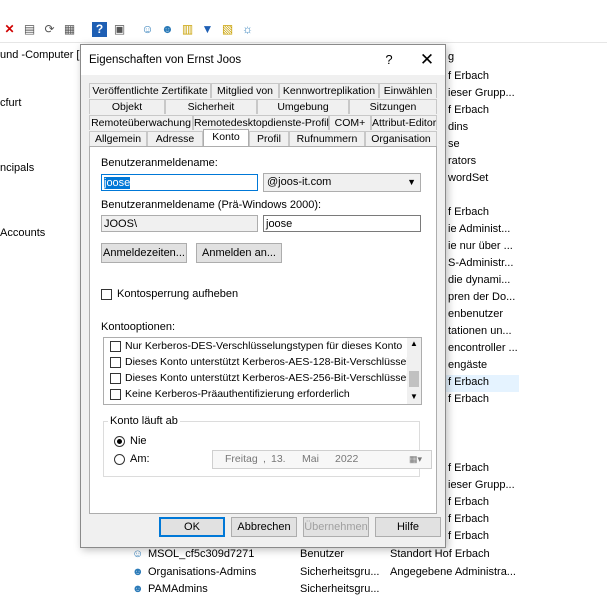 The image size is (607, 600). What do you see at coordinates (350, 122) in the screenshot?
I see `tab-com-plus: COM+` at bounding box center [350, 122].